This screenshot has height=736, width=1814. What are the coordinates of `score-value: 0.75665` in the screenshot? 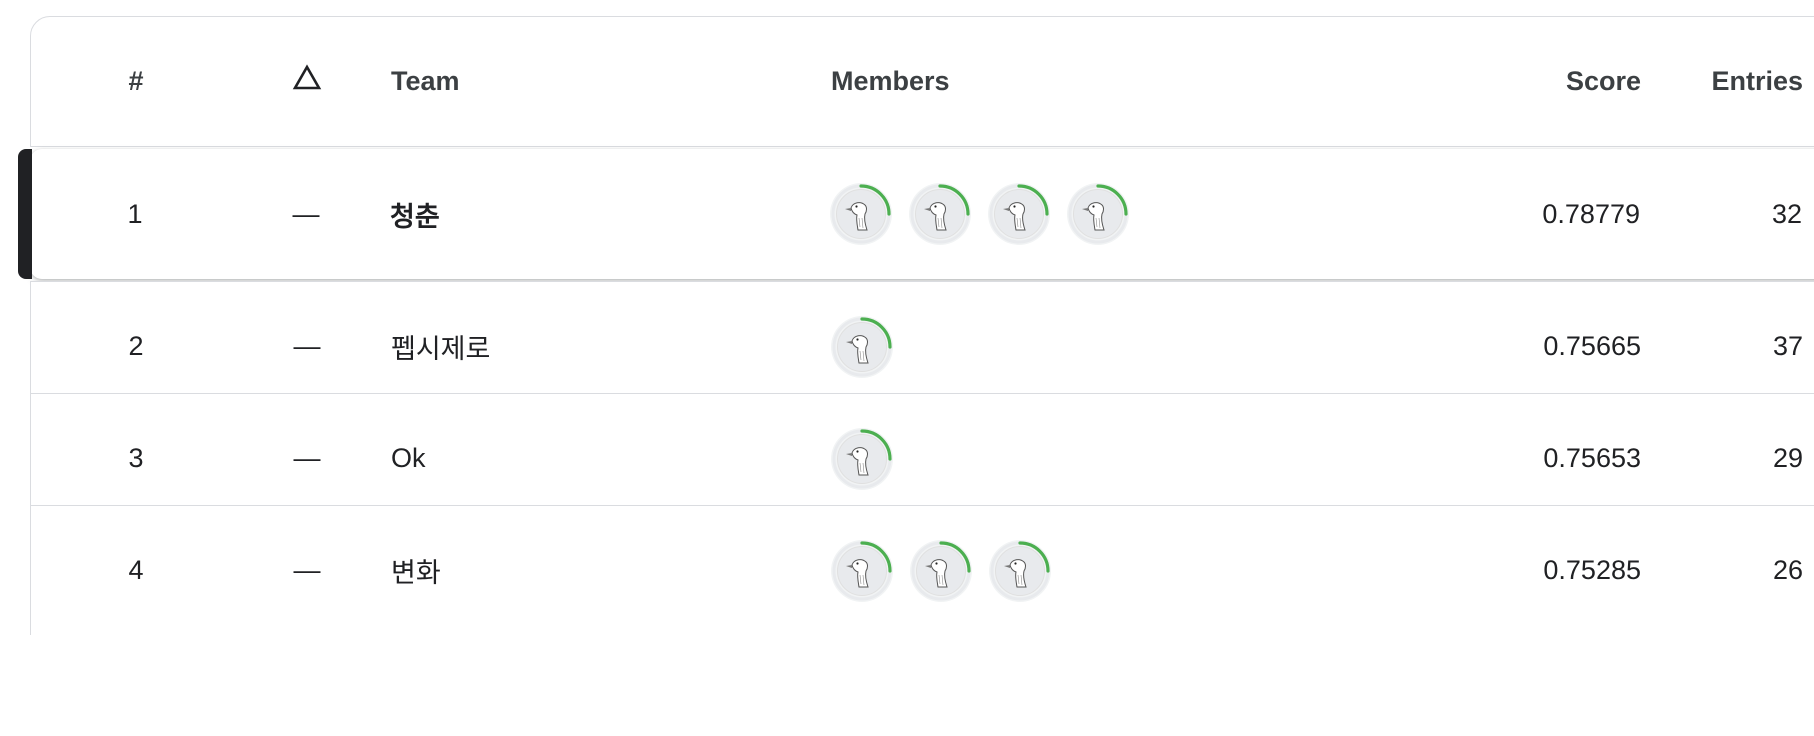 It's located at (1592, 346).